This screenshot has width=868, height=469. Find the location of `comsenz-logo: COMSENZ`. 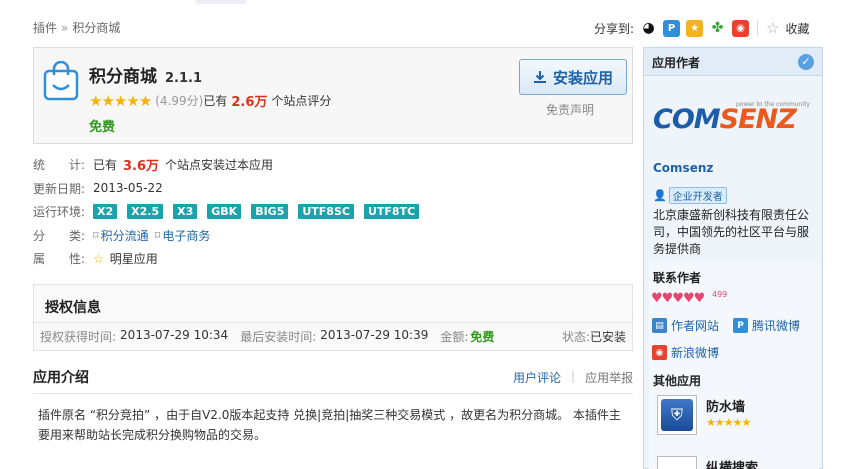

comsenz-logo: COMSENZ is located at coordinates (725, 119).